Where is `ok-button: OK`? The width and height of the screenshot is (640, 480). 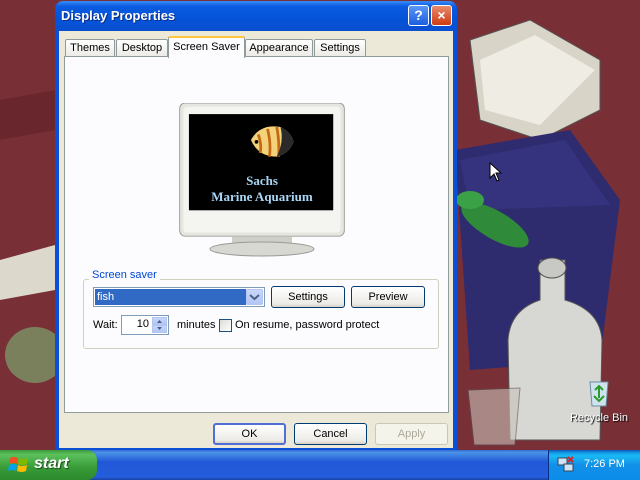
ok-button: OK is located at coordinates (249, 434).